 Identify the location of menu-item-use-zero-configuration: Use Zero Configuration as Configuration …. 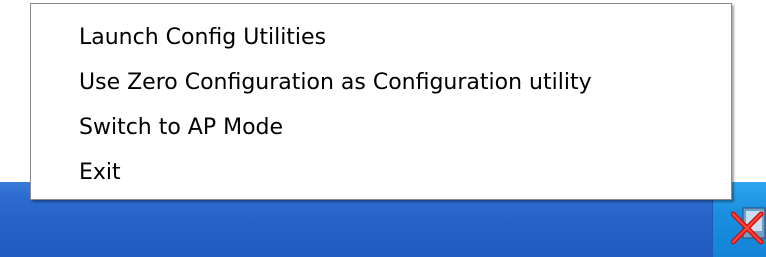
(335, 83).